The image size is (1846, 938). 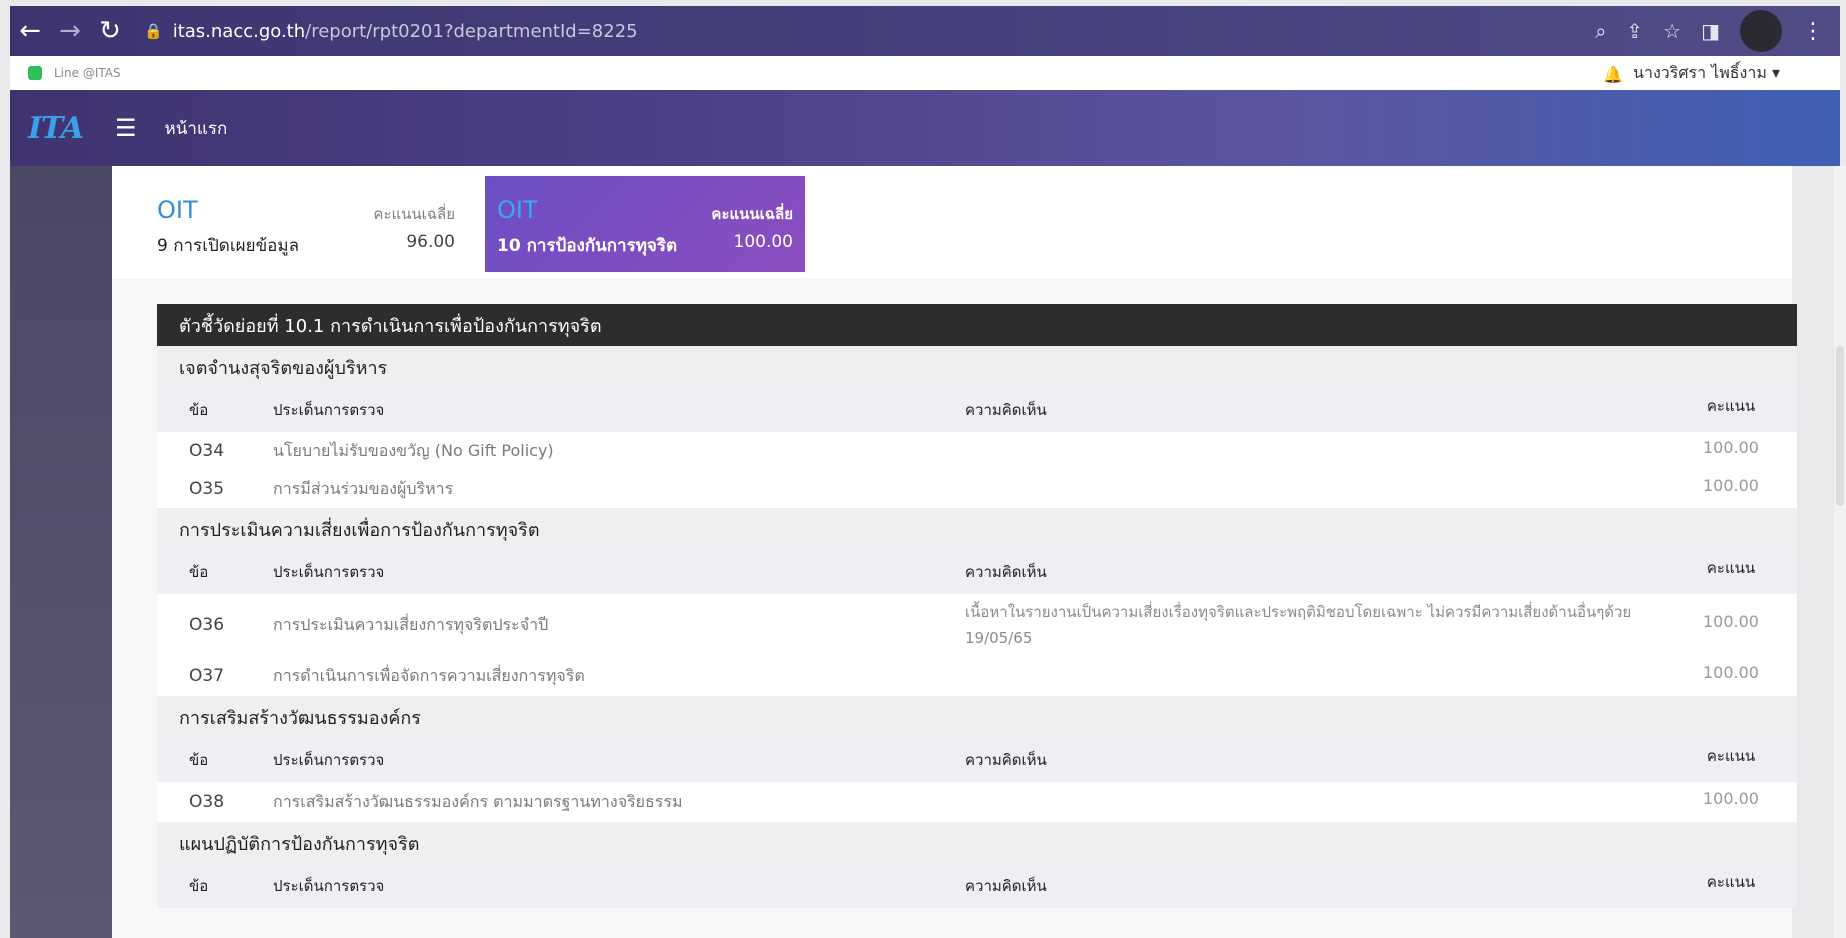 I want to click on score-card-name: 9 การเปิดเผยข้อมูล, so click(x=228, y=246).